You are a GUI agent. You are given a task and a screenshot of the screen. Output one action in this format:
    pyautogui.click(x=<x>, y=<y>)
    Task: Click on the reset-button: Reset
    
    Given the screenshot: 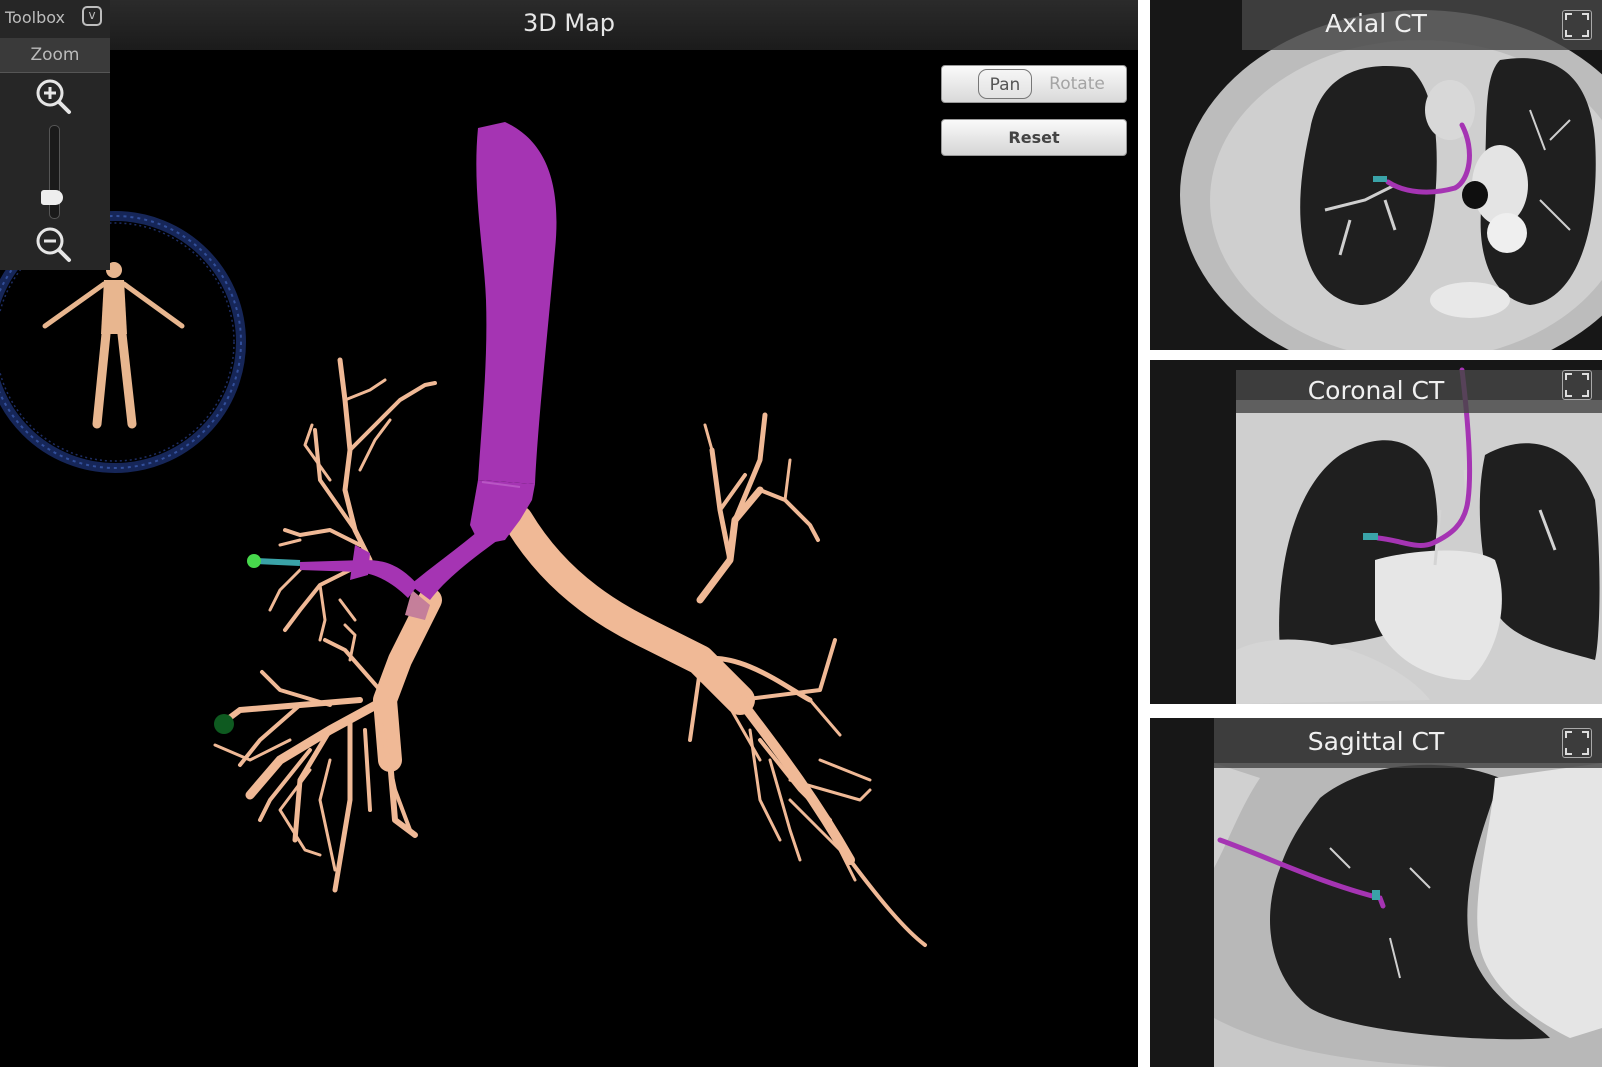 What is the action you would take?
    pyautogui.click(x=1034, y=137)
    